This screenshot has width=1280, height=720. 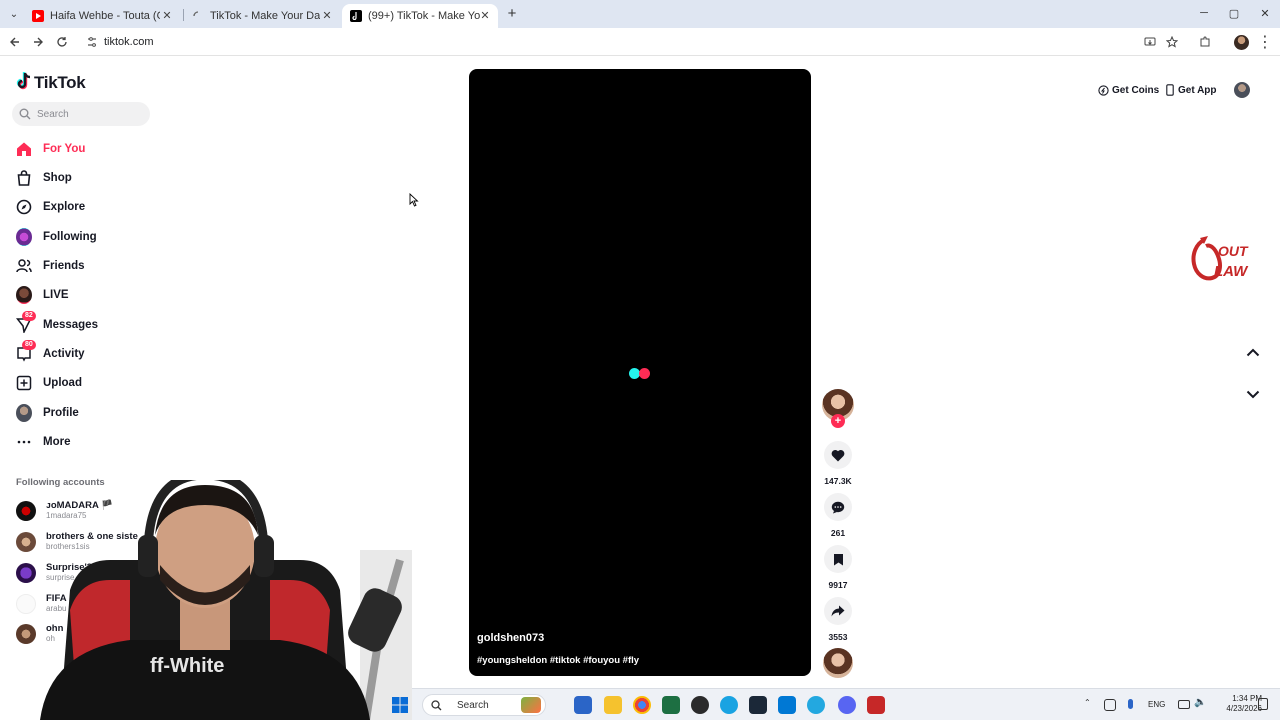 I want to click on nav-upload: Upload, so click(x=96, y=383).